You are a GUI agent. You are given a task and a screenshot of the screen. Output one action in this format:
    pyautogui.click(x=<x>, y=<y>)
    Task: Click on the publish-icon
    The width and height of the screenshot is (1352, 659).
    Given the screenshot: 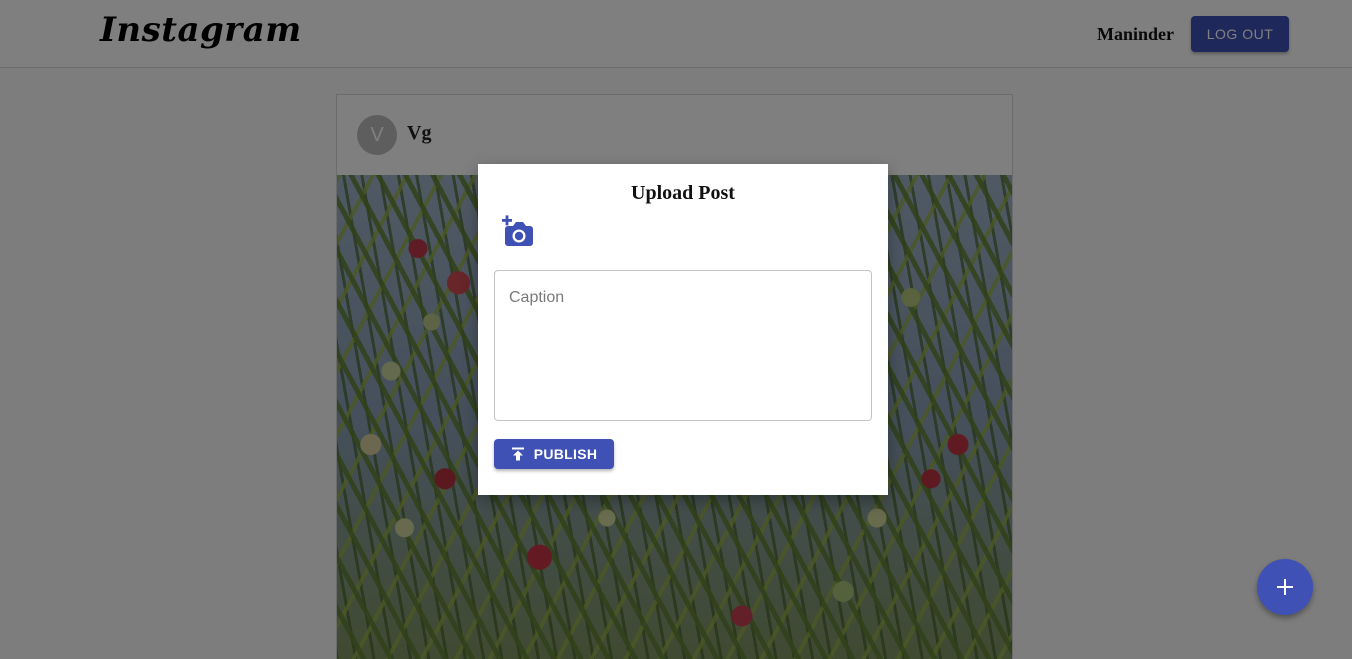 What is the action you would take?
    pyautogui.click(x=517, y=454)
    